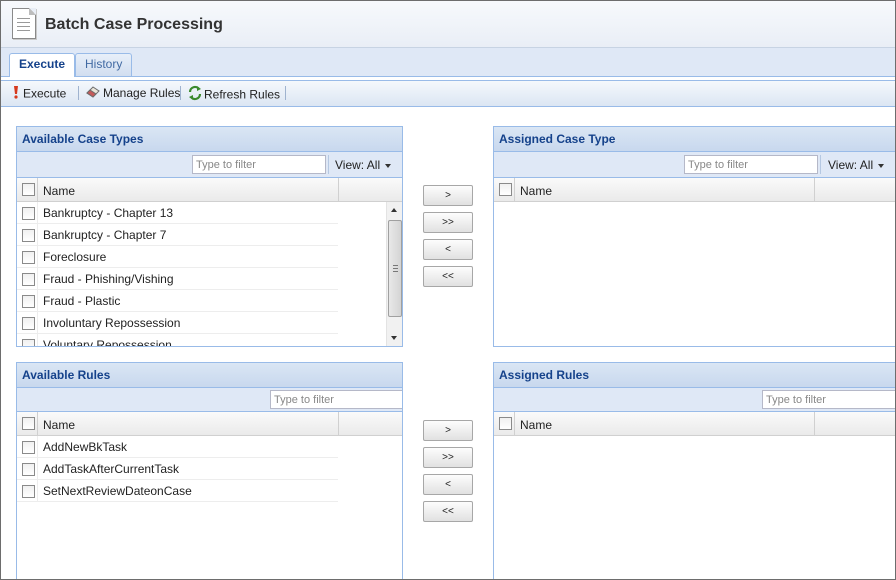  Describe the element at coordinates (177, 447) in the screenshot. I see `list-item: AddNewBkTask` at that location.